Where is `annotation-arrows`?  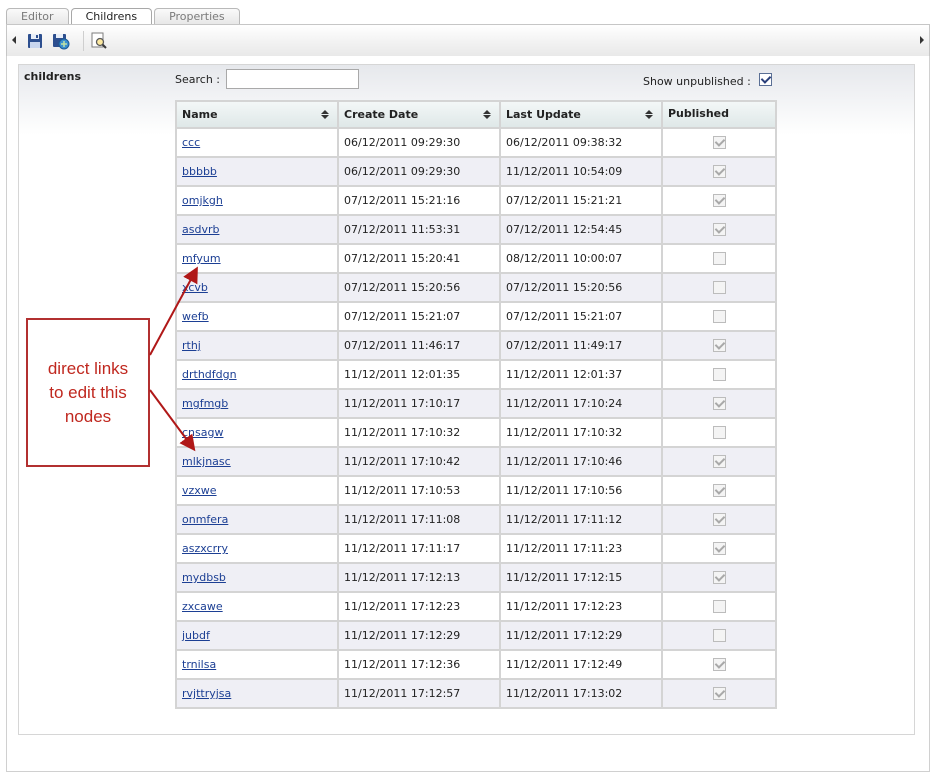
annotation-arrows is located at coordinates (173, 359).